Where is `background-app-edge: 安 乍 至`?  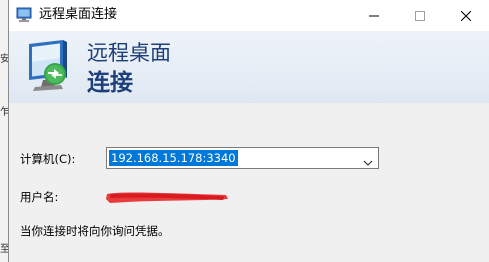 background-app-edge: 安 乍 至 is located at coordinates (5, 131).